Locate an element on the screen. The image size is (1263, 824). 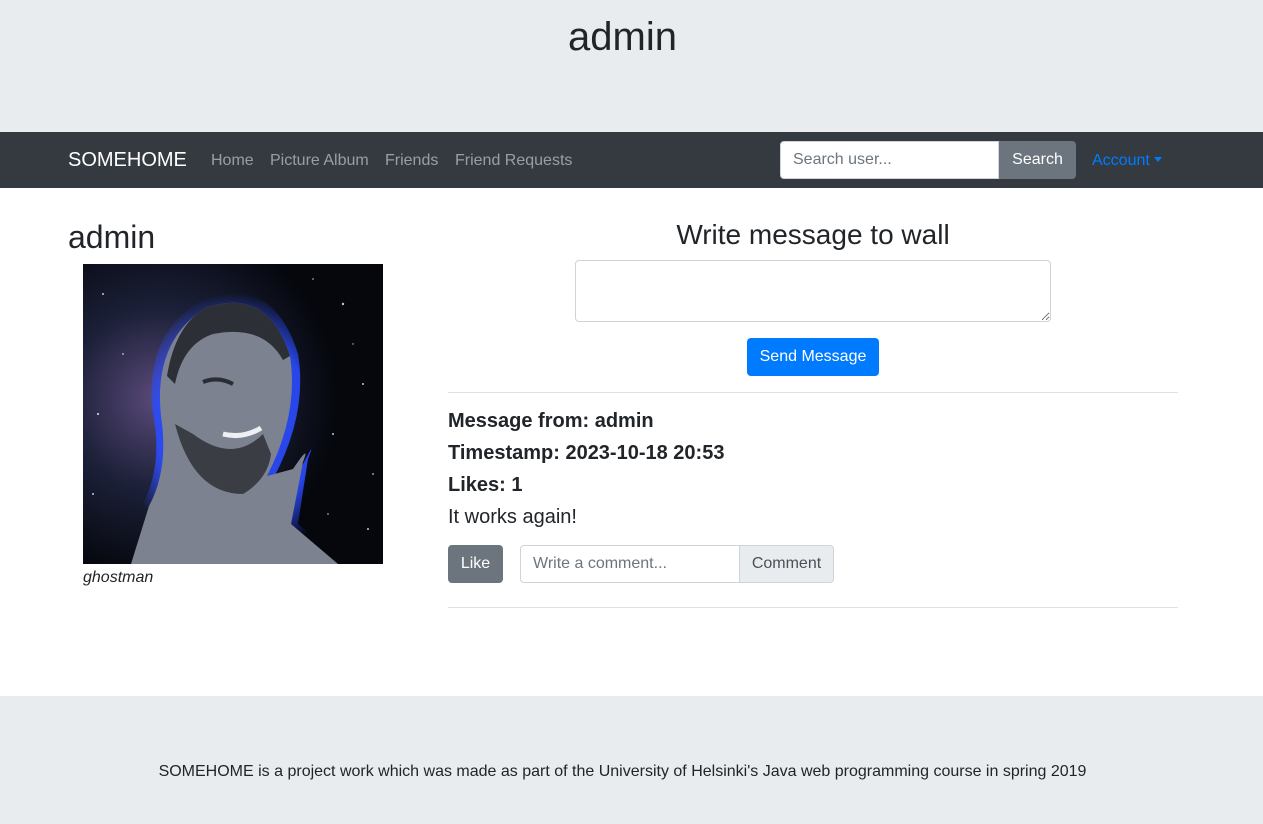
wall-title: Write message to wall is located at coordinates (813, 234).